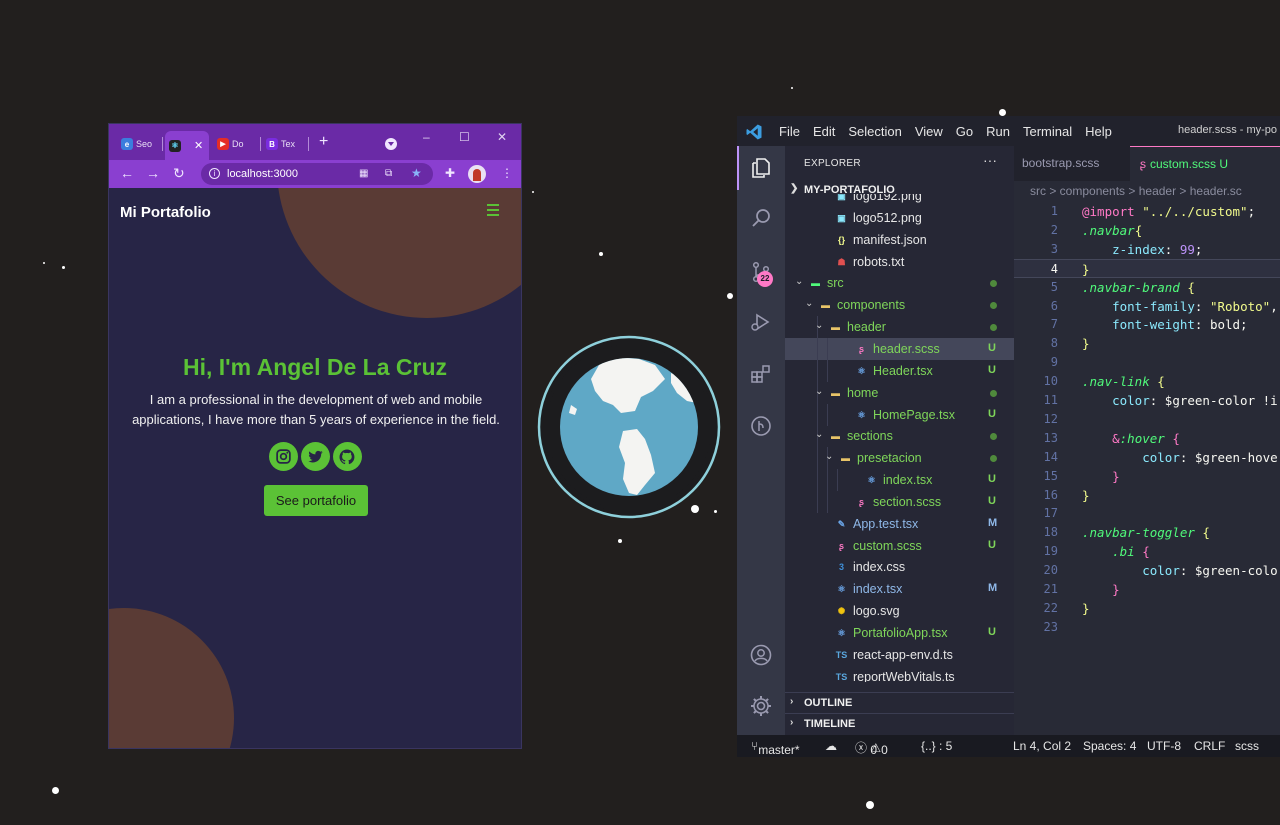  Describe the element at coordinates (899, 327) in the screenshot. I see `file-tree-item: ⌄ ▬ header` at that location.